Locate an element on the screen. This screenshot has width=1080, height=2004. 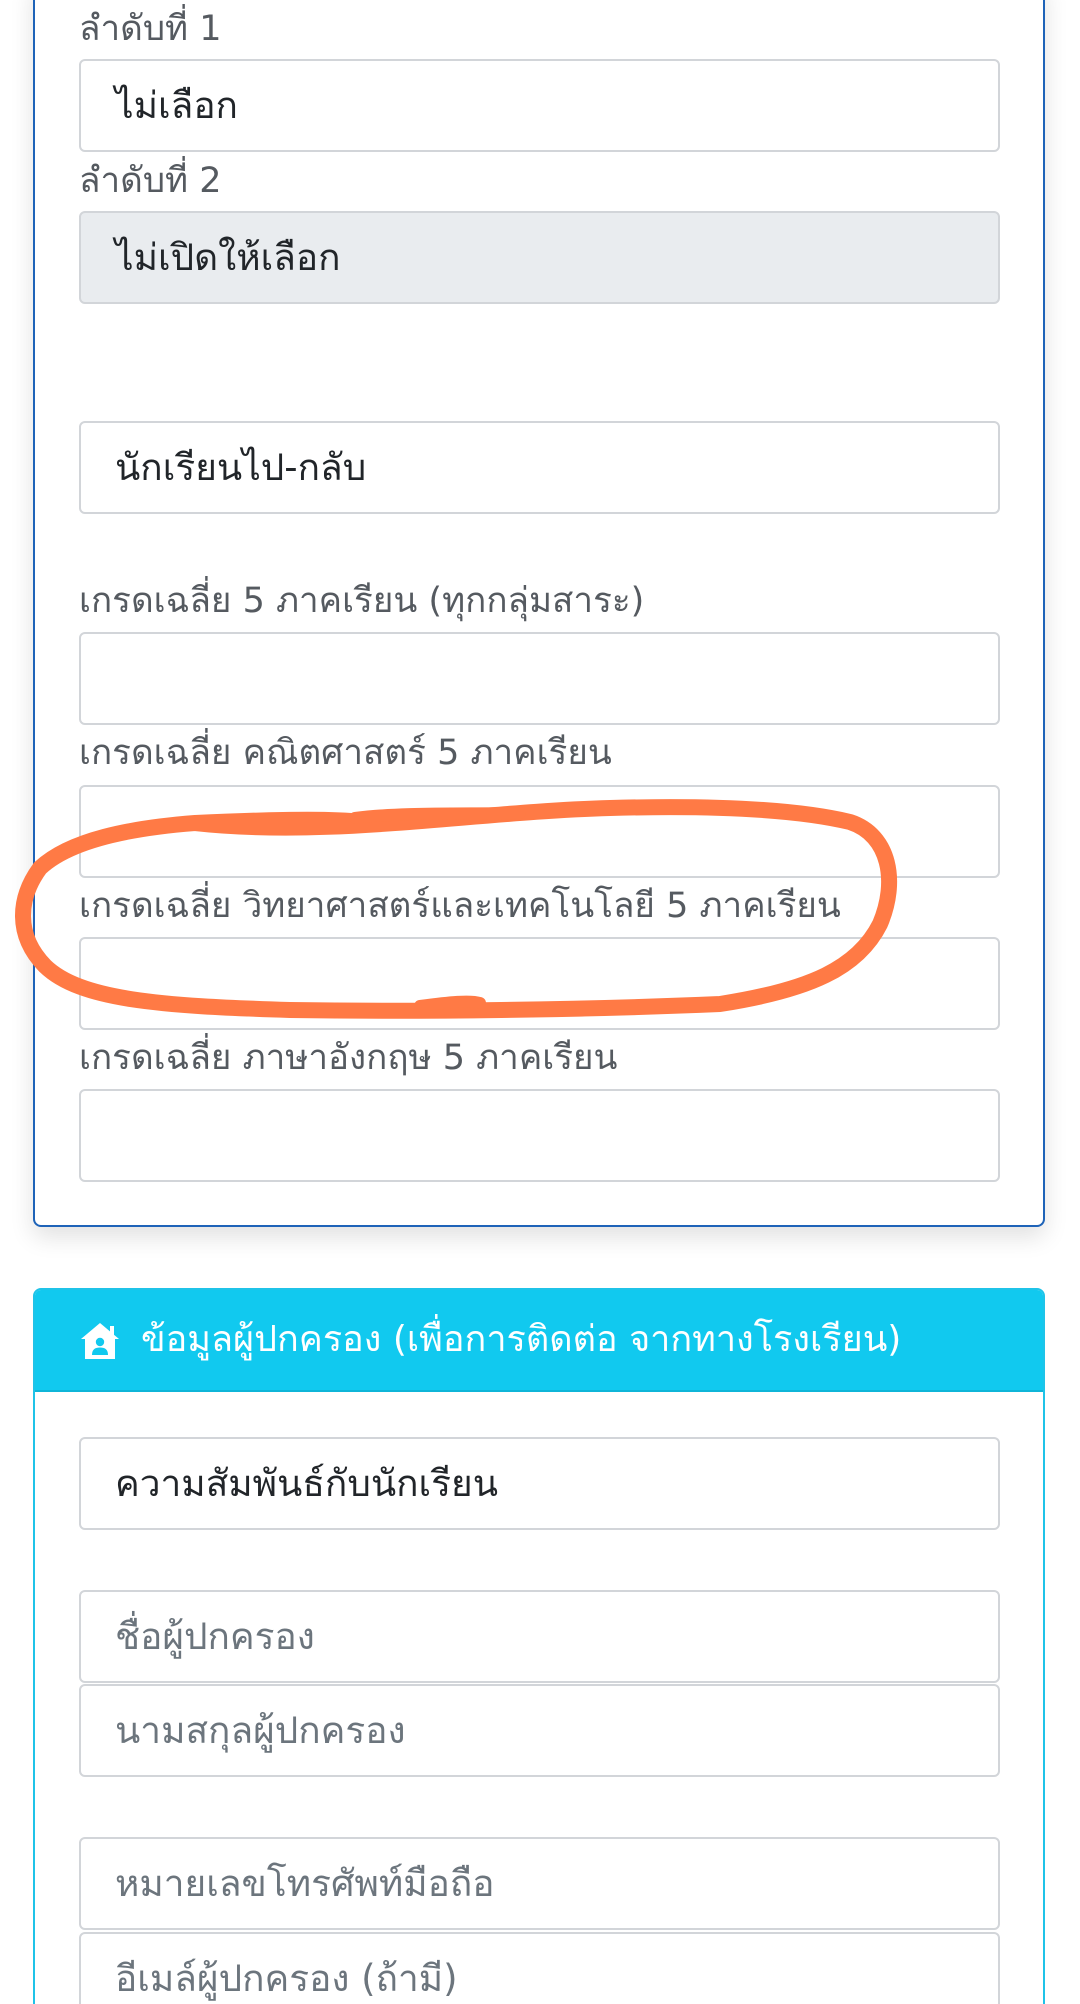
guardian-firstname-input is located at coordinates (539, 1636).